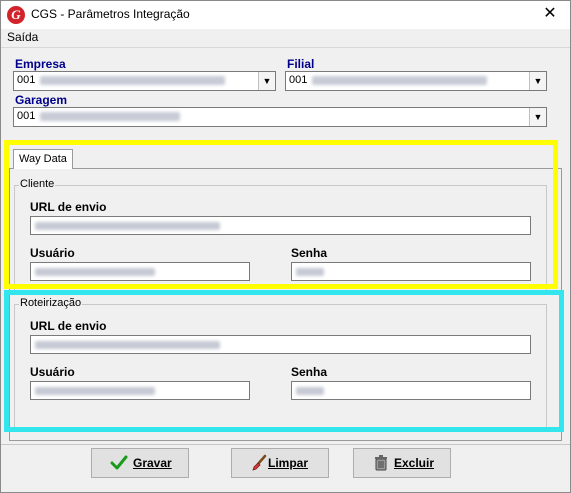  Describe the element at coordinates (95, 391) in the screenshot. I see `roteirizacao-usuario-redacted` at that location.